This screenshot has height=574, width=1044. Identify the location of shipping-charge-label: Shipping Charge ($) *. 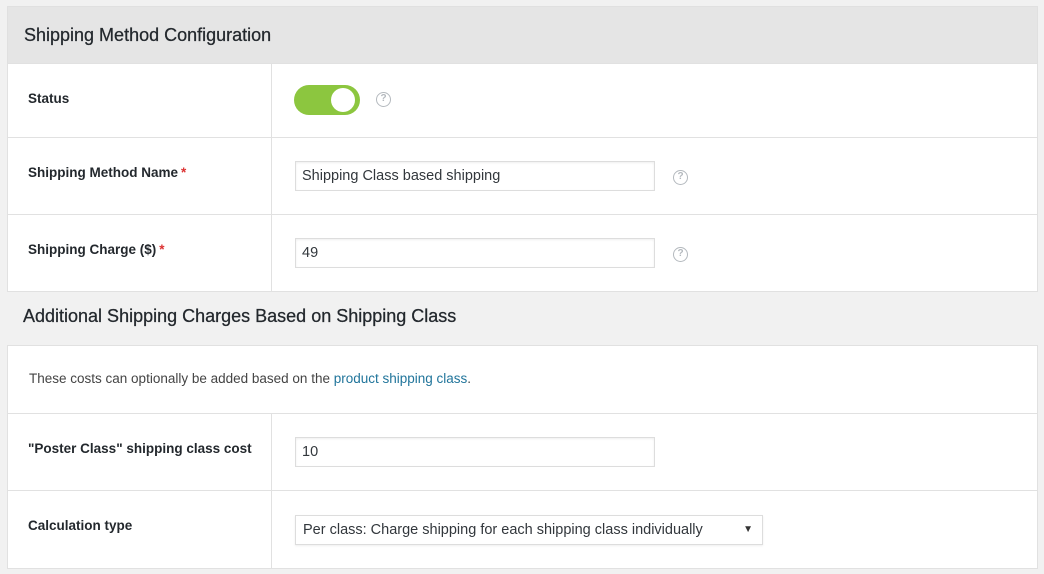
(96, 249).